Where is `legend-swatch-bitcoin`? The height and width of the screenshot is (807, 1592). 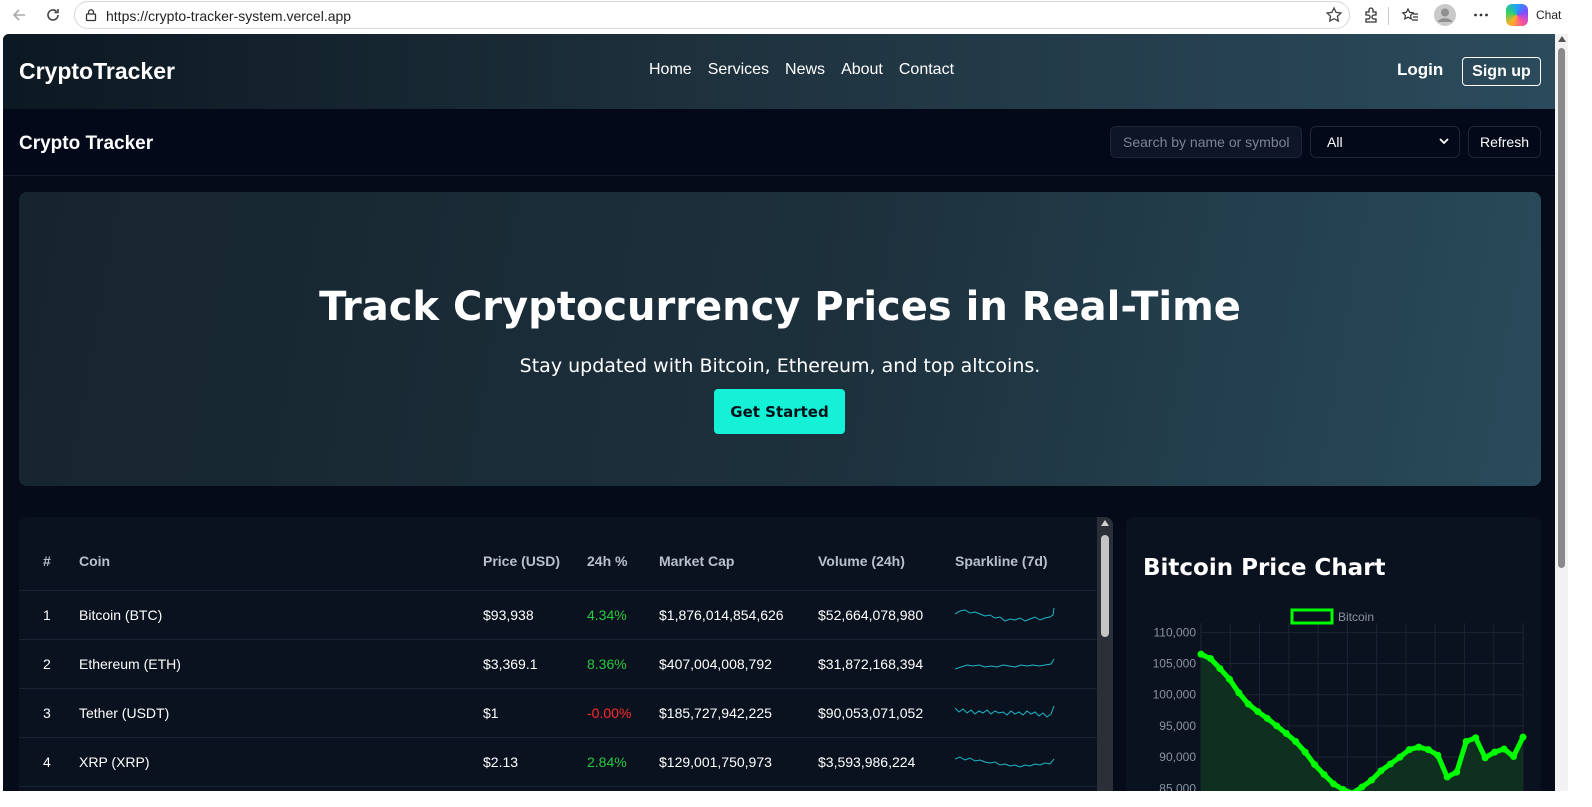
legend-swatch-bitcoin is located at coordinates (1312, 616).